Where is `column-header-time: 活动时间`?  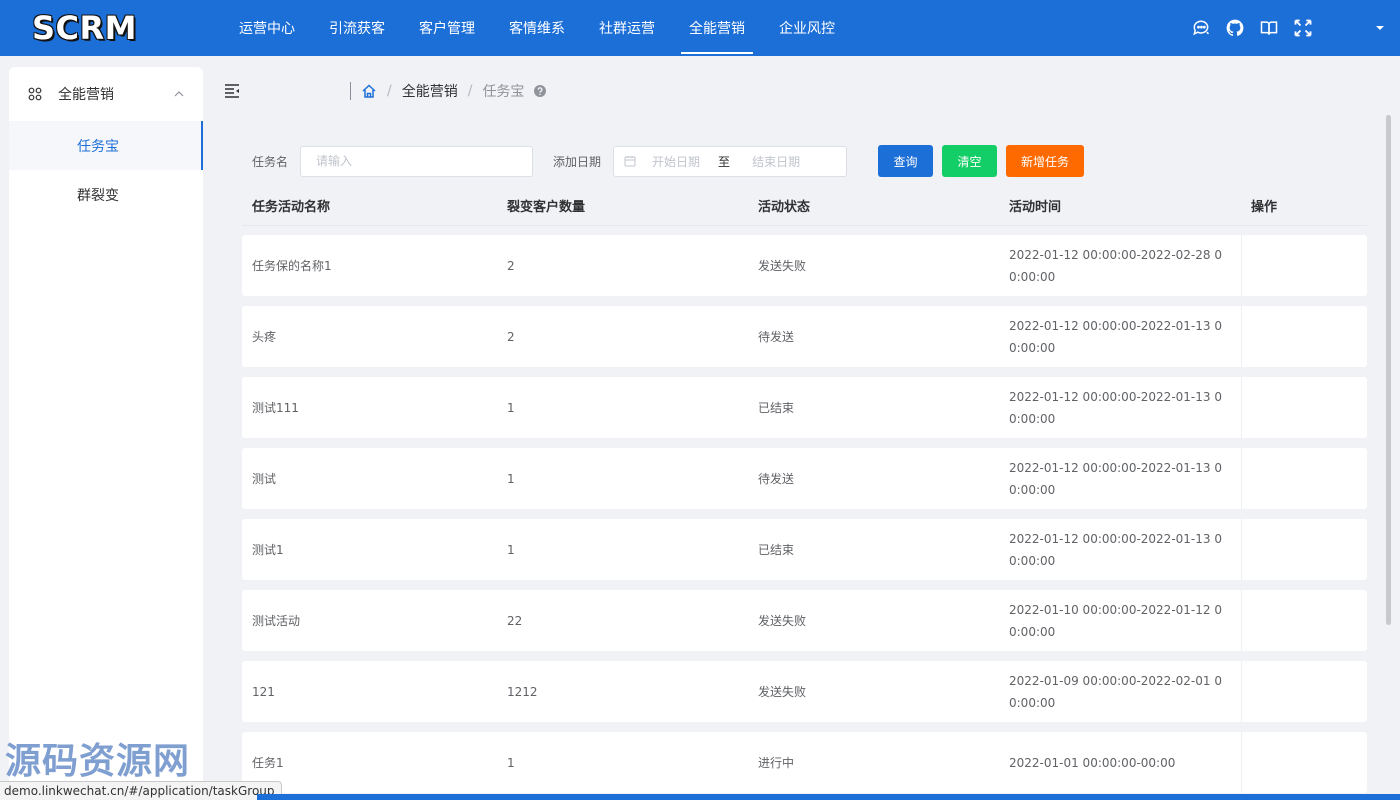
column-header-time: 活动时间 is located at coordinates (1035, 207).